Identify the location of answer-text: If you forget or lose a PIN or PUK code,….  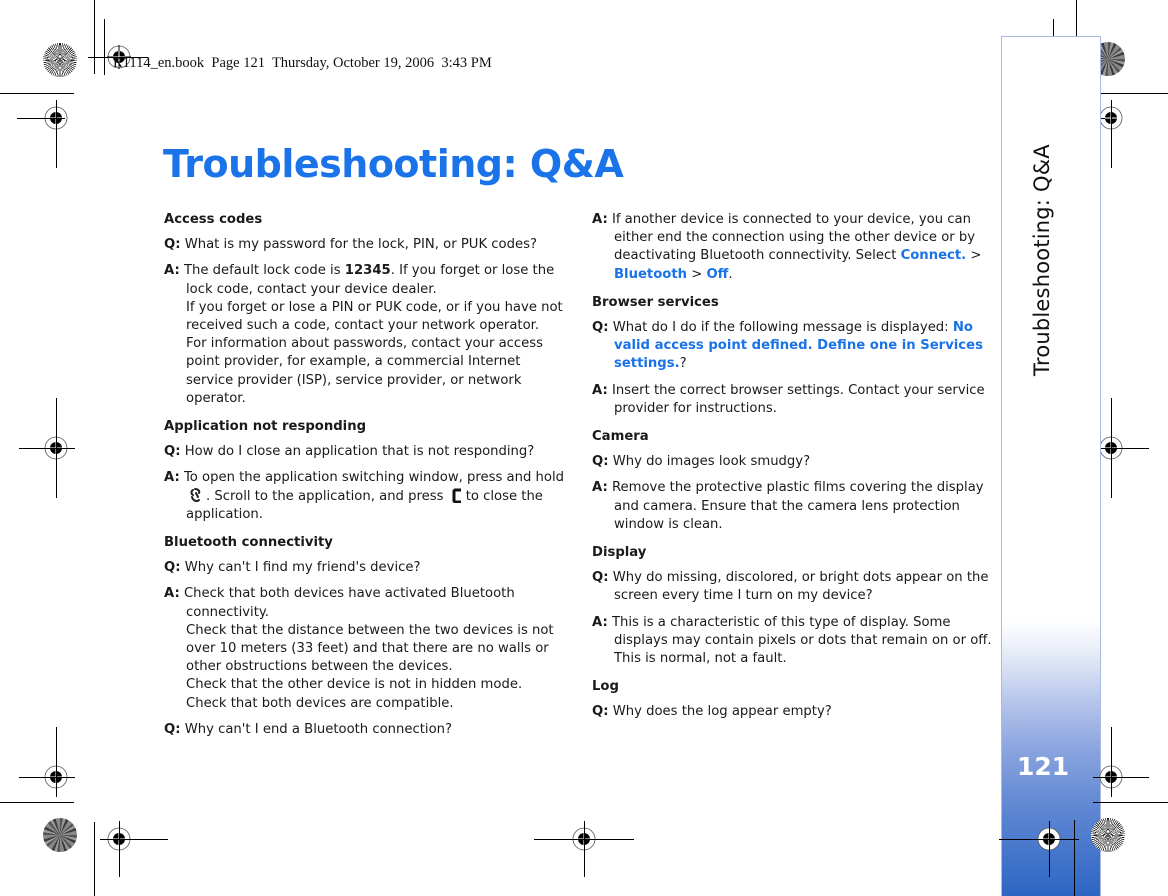
(374, 316).